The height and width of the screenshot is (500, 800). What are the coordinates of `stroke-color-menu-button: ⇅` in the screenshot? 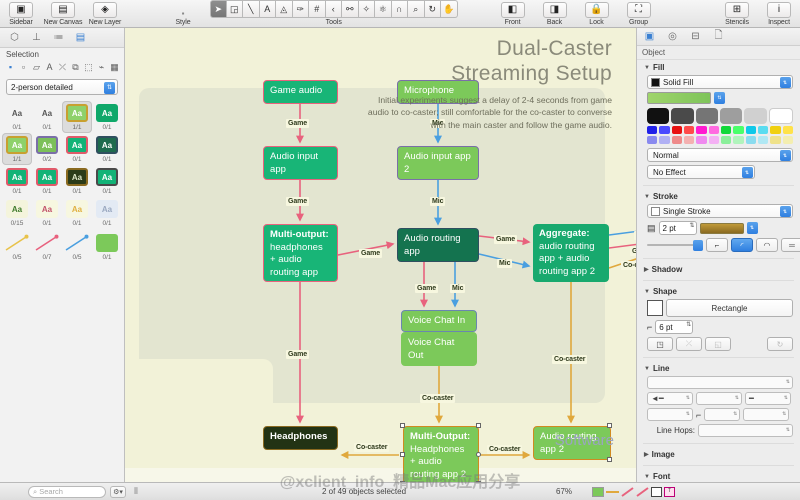 It's located at (752, 228).